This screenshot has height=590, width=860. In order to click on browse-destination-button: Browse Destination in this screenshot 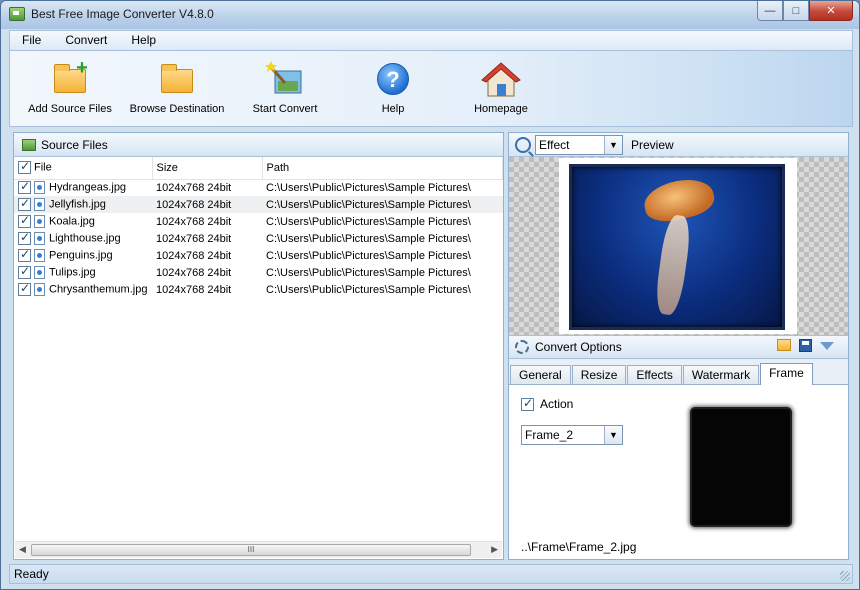, I will do `click(177, 92)`.